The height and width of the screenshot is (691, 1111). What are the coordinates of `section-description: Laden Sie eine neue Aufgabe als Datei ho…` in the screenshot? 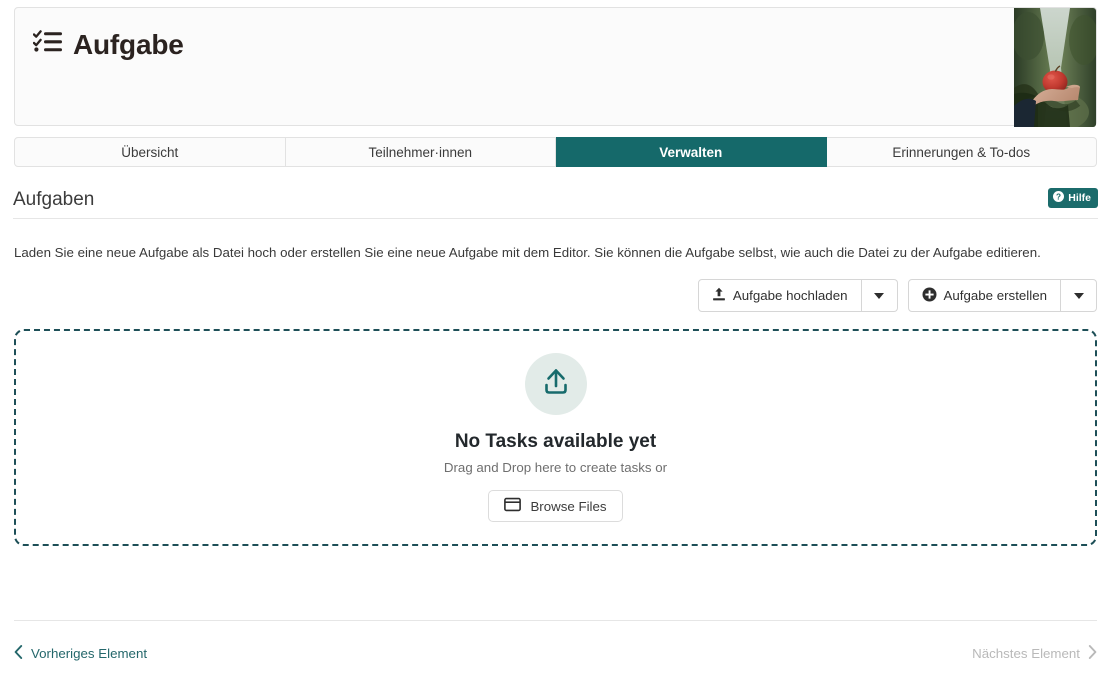 It's located at (527, 252).